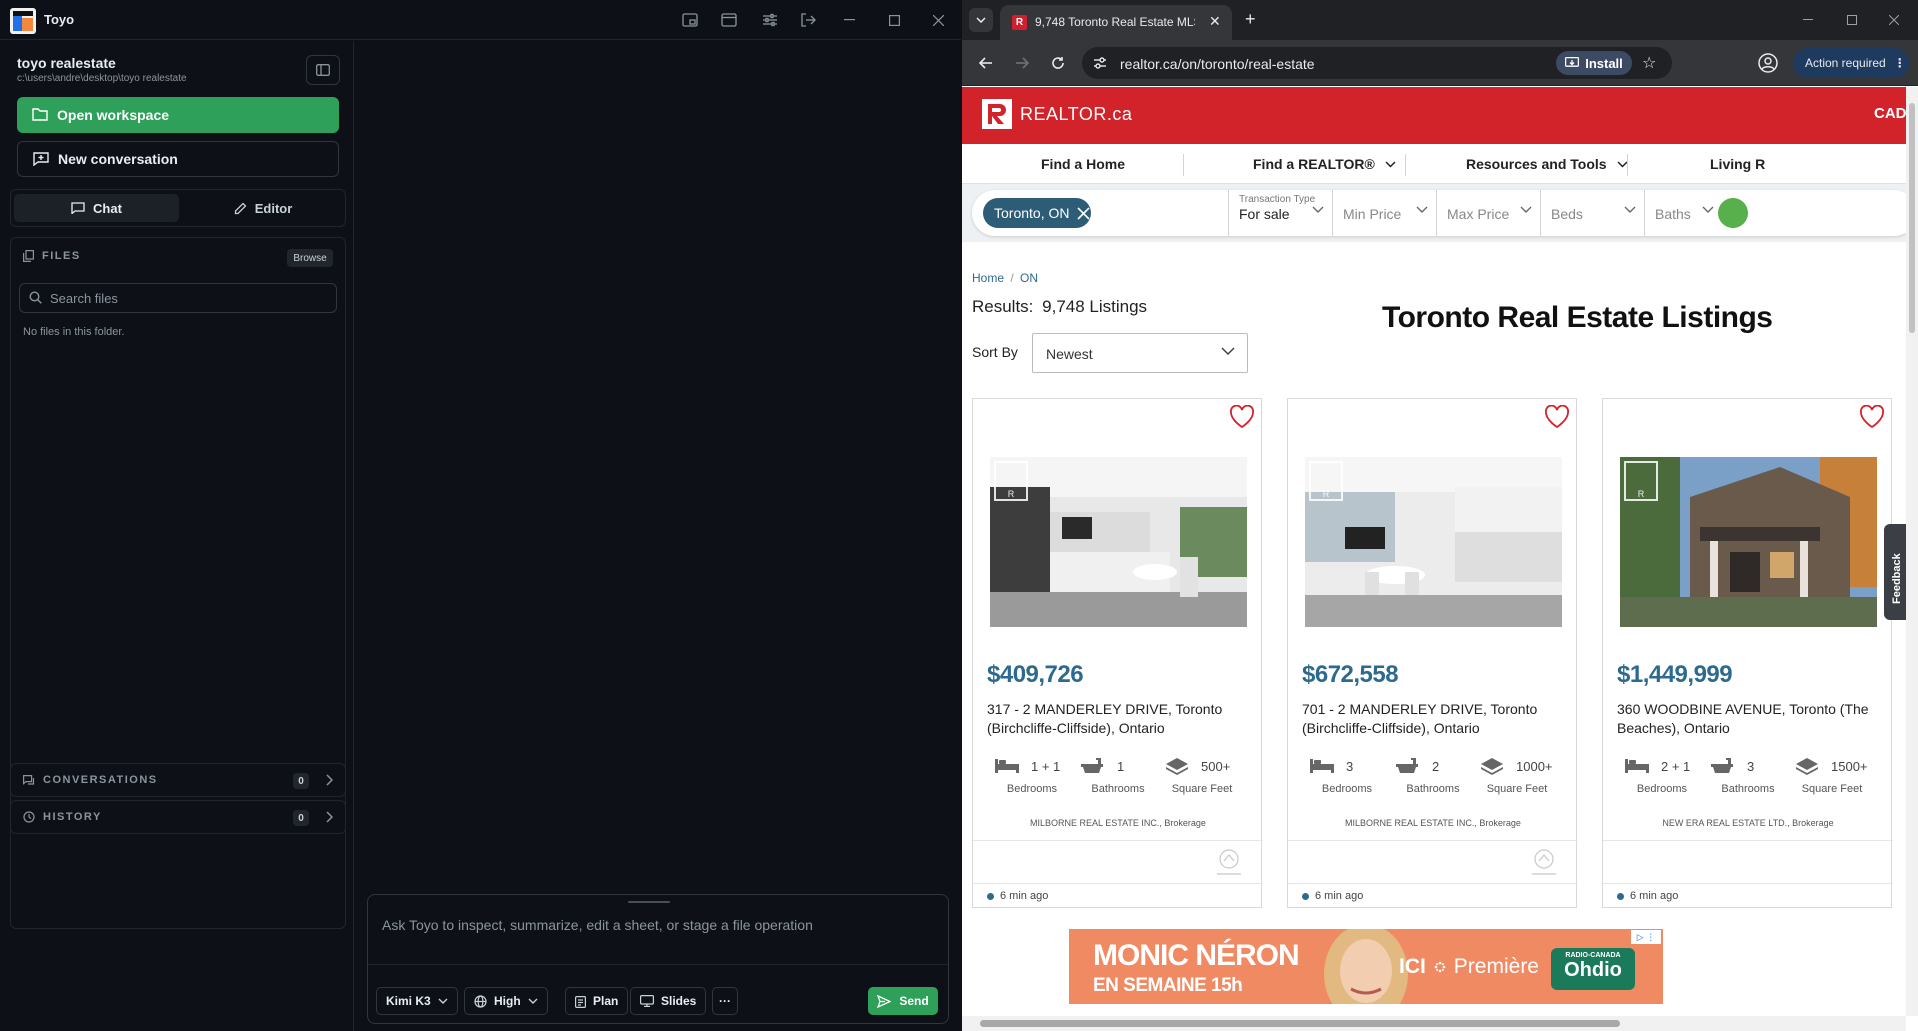 This screenshot has height=1031, width=1918. What do you see at coordinates (1592, 213) in the screenshot?
I see `beds-select: Beds` at bounding box center [1592, 213].